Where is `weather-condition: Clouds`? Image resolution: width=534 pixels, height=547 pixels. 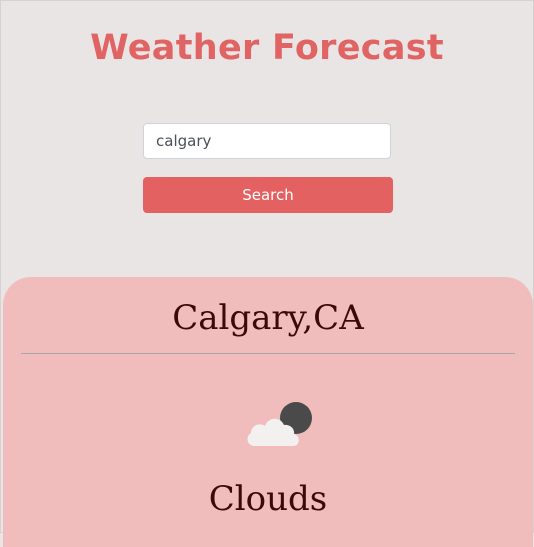
weather-condition: Clouds is located at coordinates (268, 499).